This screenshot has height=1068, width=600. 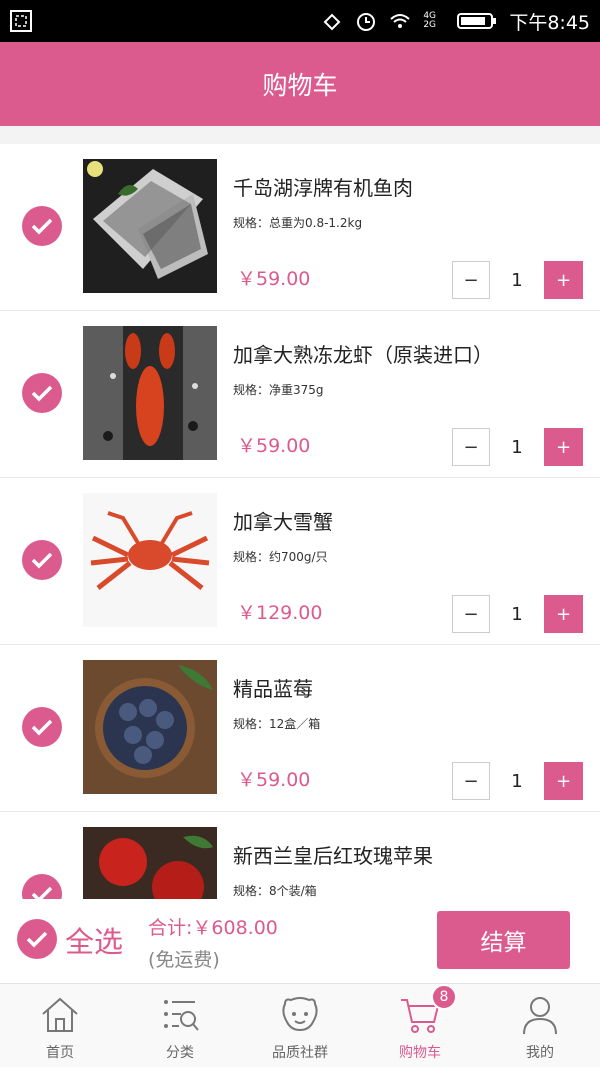 What do you see at coordinates (503, 940) in the screenshot?
I see `checkout-button: 结算` at bounding box center [503, 940].